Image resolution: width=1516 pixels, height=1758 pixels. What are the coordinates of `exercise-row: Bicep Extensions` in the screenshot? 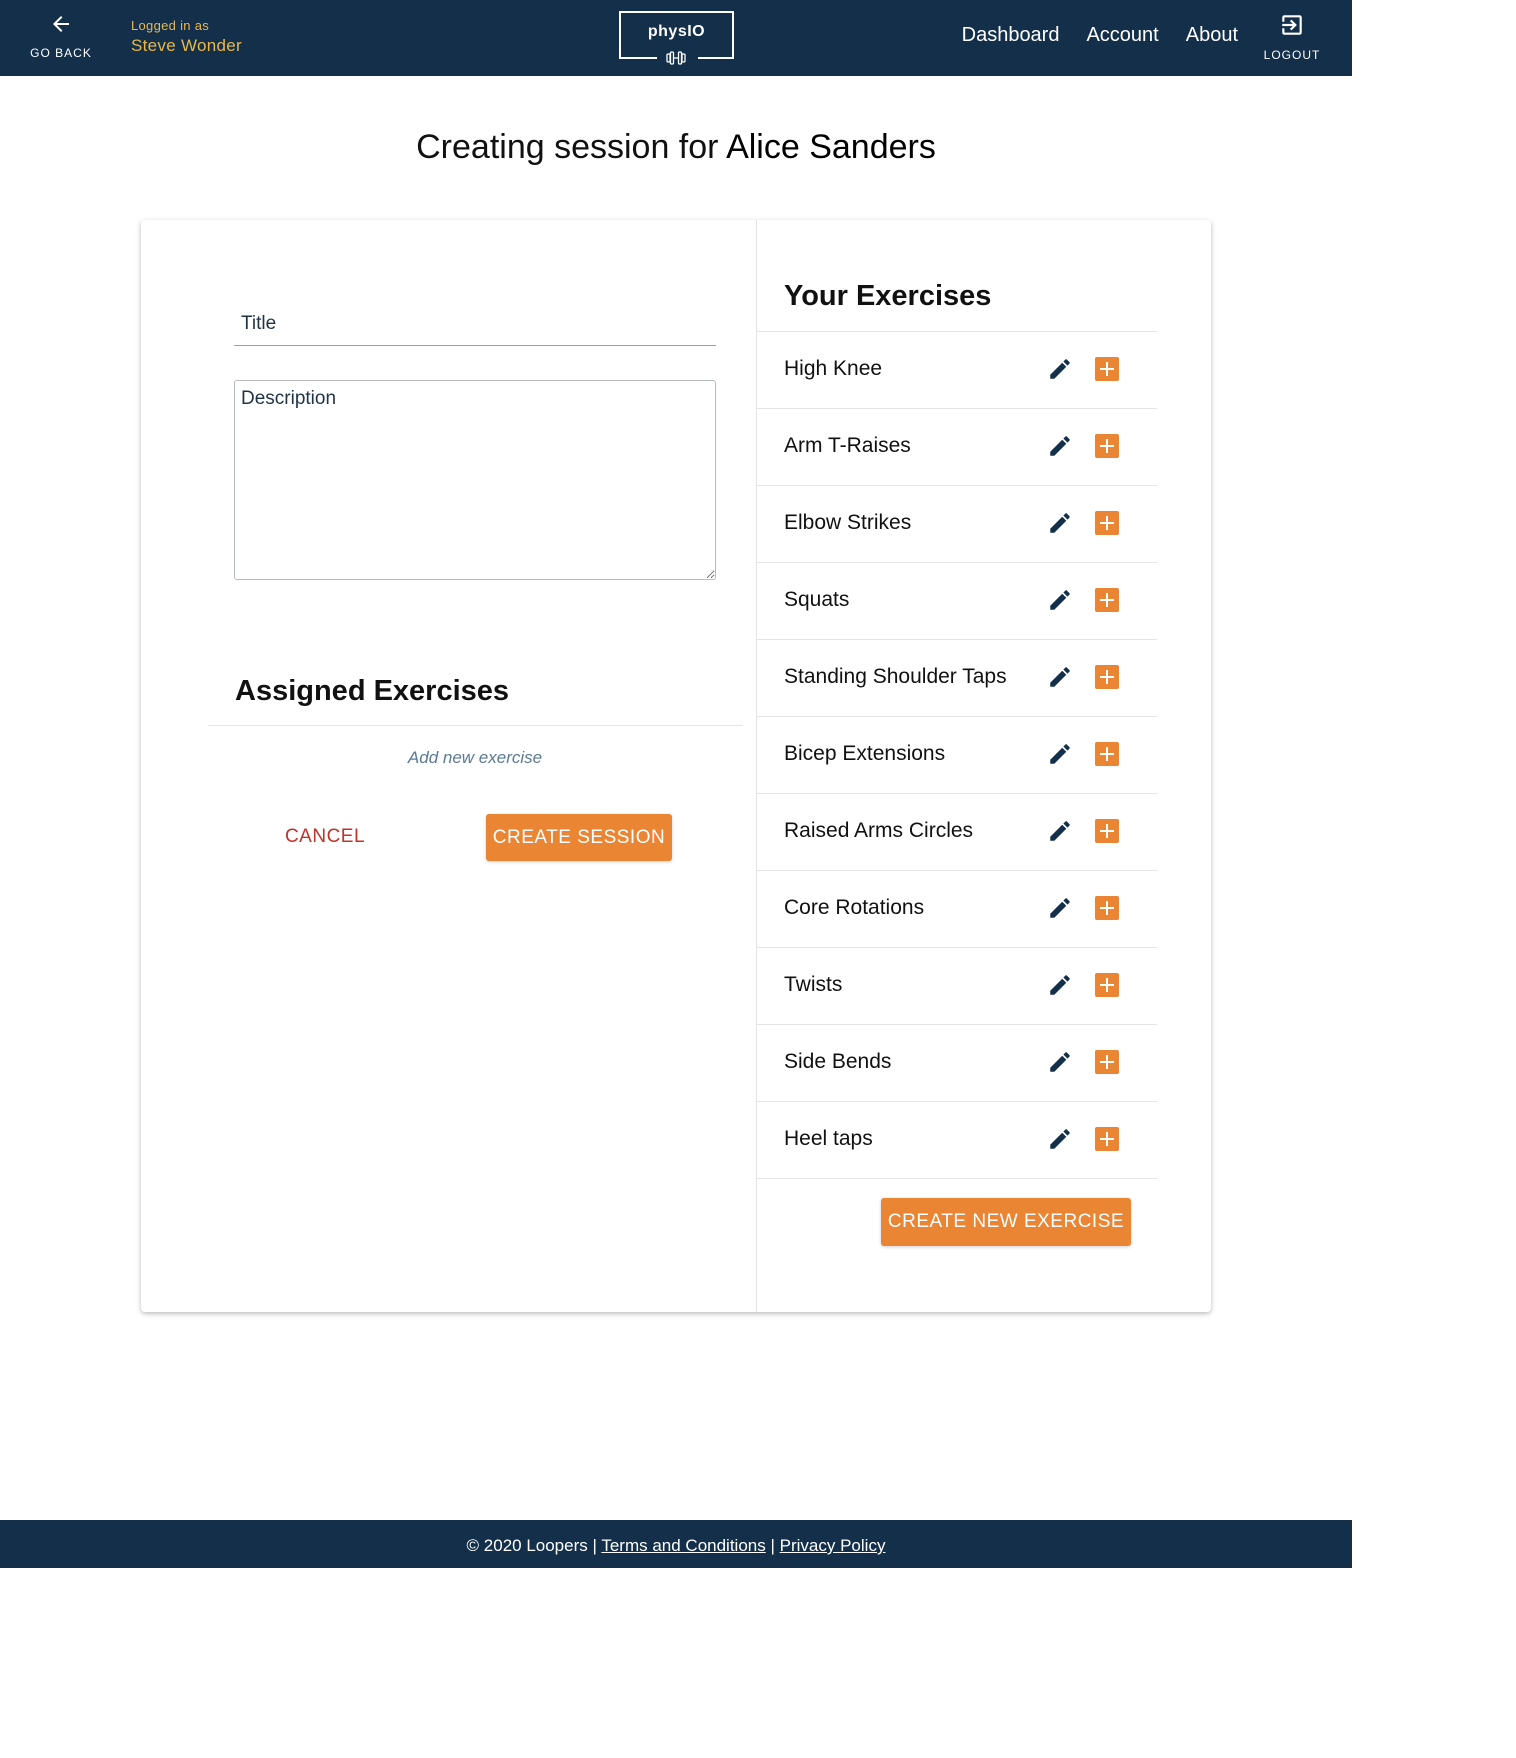 It's located at (957, 754).